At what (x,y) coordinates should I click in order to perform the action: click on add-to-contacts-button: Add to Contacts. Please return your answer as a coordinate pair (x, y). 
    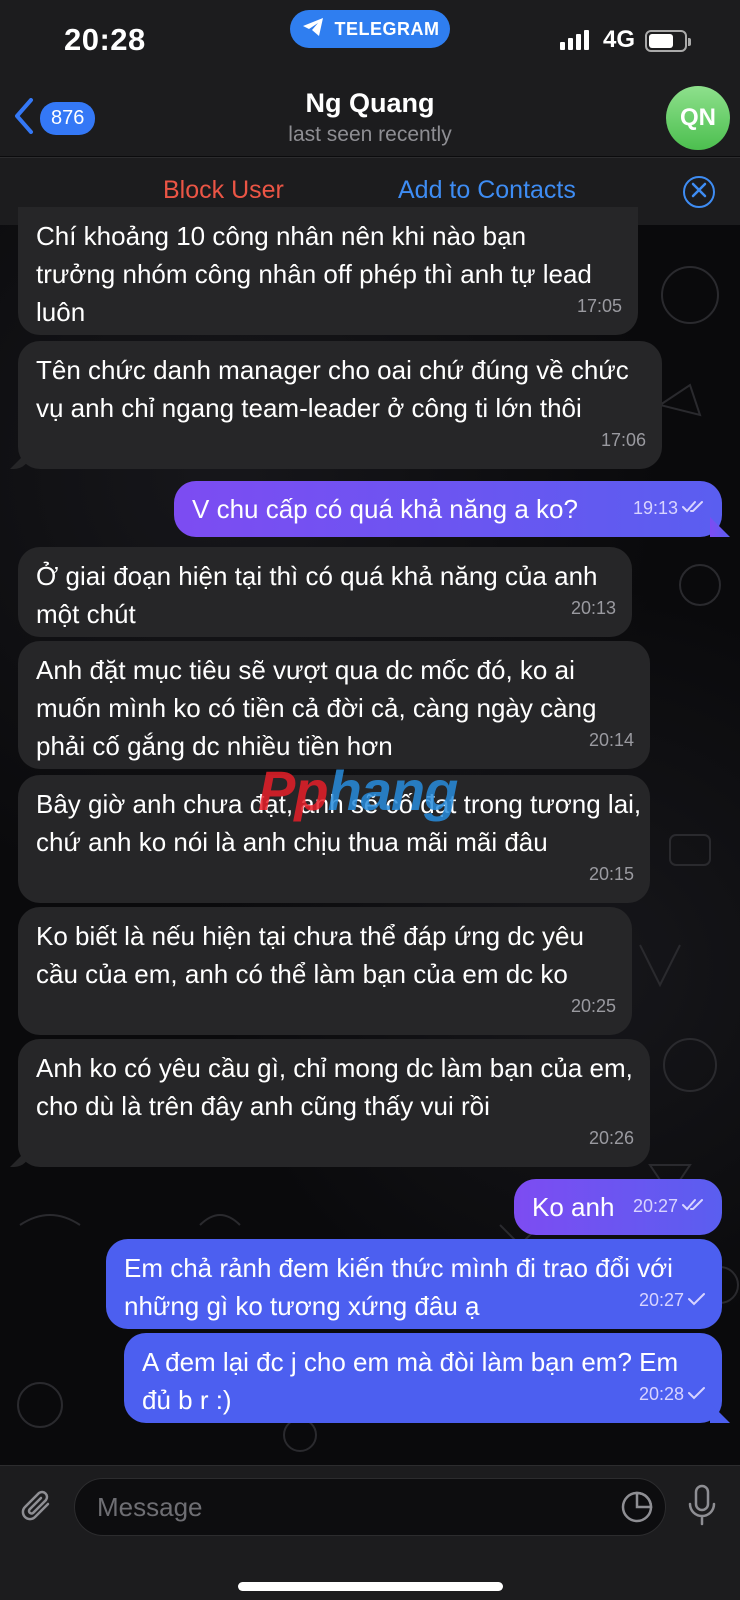
    Looking at the image, I should click on (487, 190).